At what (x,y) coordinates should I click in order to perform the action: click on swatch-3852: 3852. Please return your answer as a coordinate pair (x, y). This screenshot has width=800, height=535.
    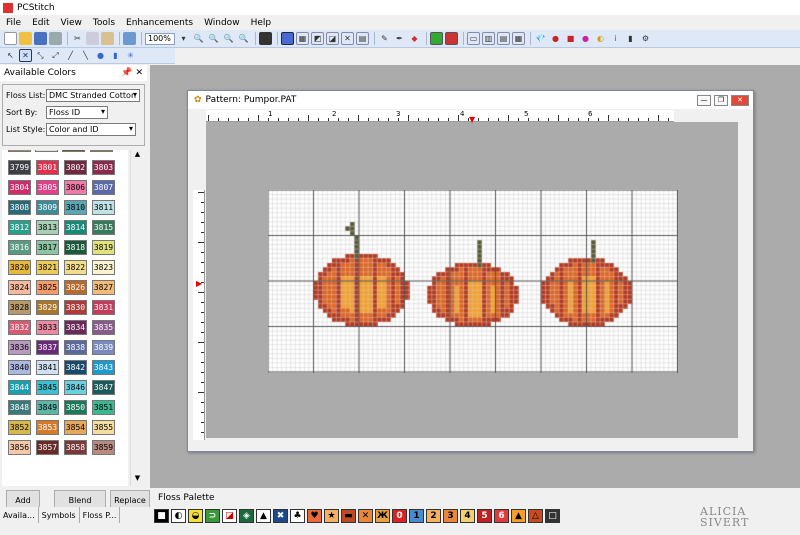
    Looking at the image, I should click on (19, 427).